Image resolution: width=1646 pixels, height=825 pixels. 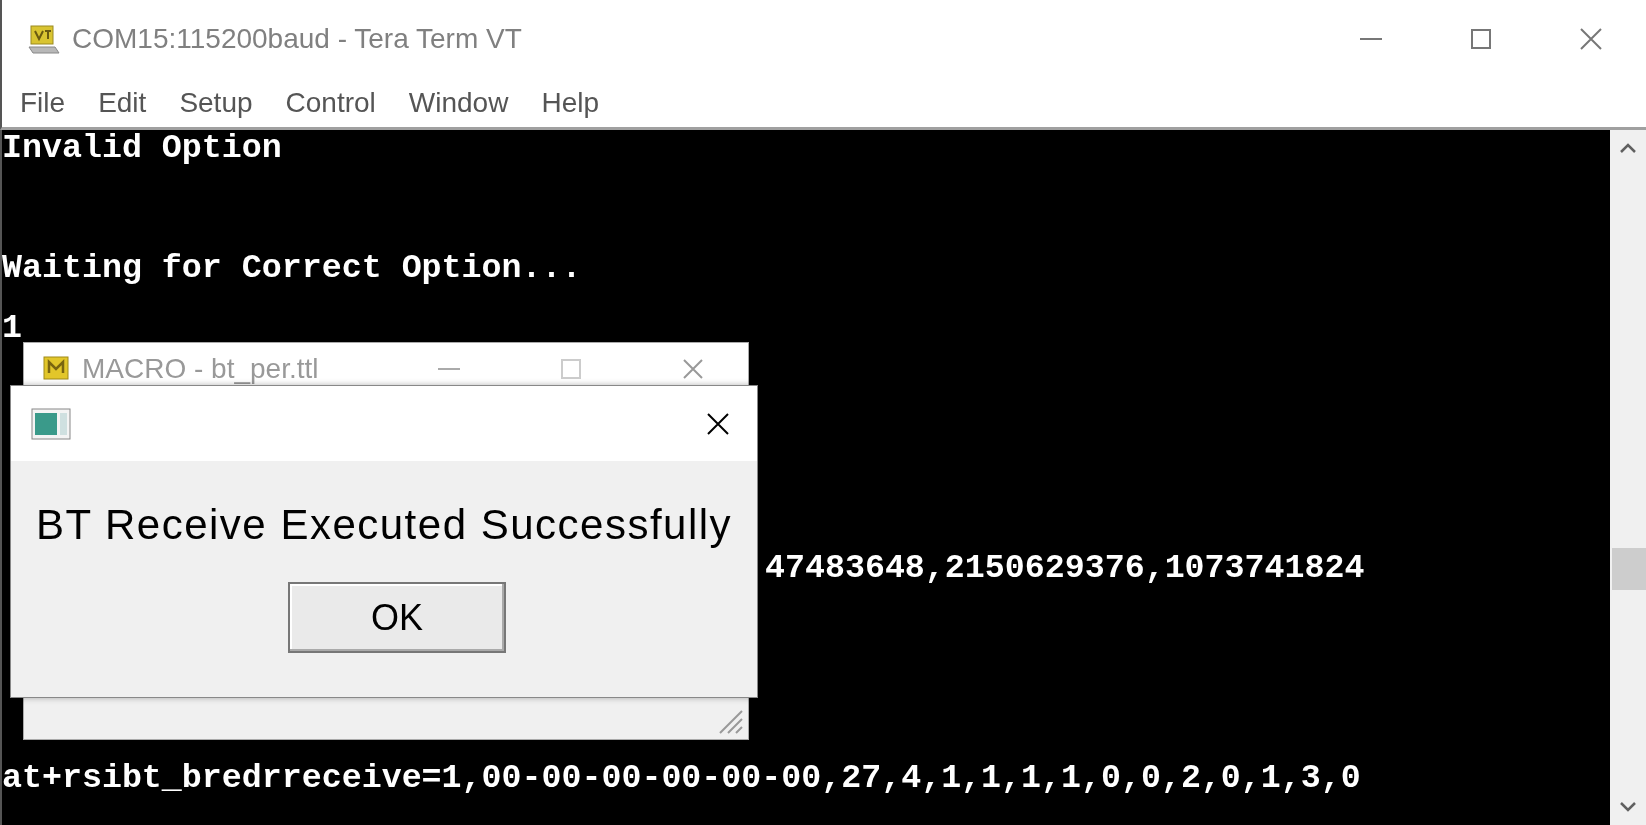 What do you see at coordinates (12, 328) in the screenshot?
I see `terminal-line: 1` at bounding box center [12, 328].